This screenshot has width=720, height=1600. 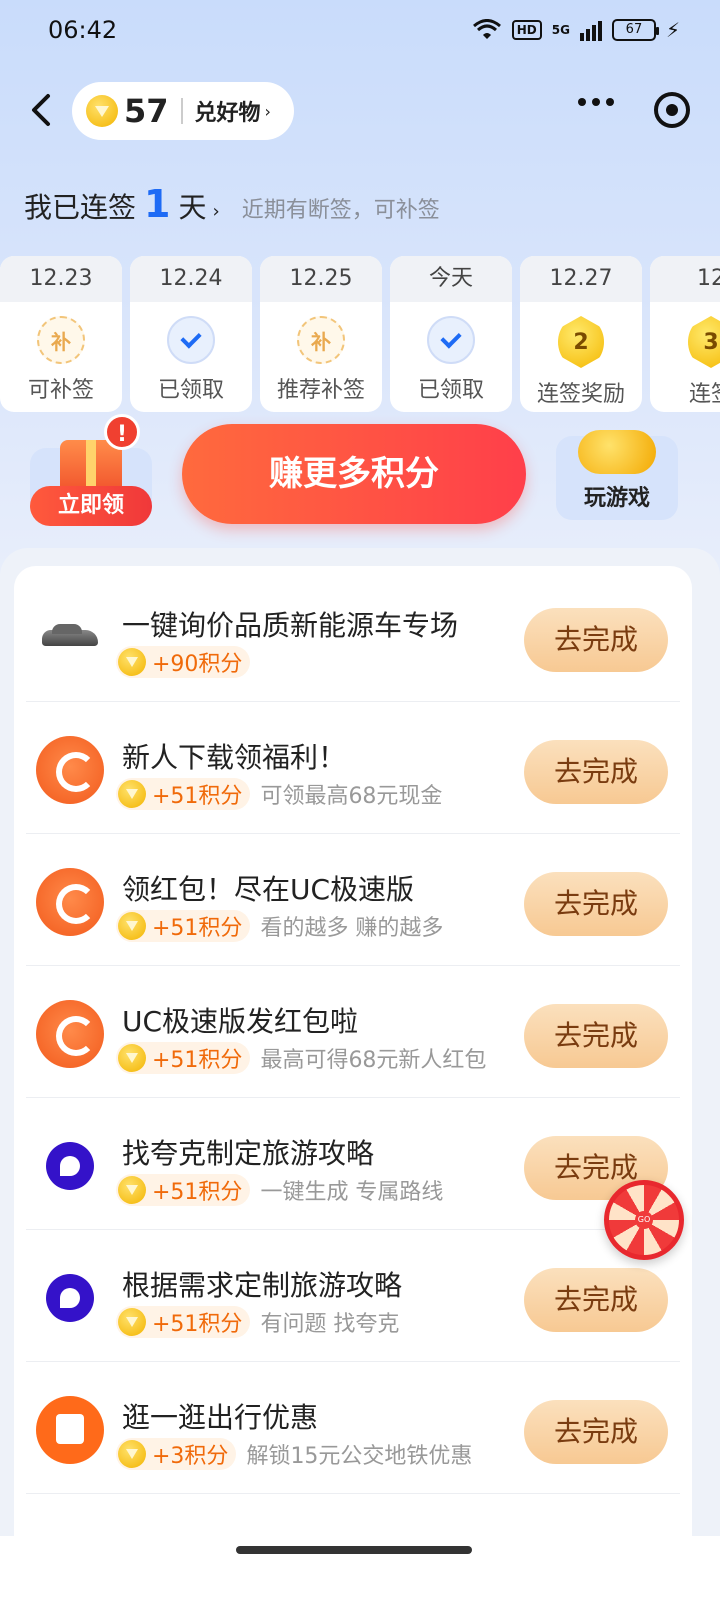 I want to click on day-card: 12.23 补 可补签, so click(x=61, y=334).